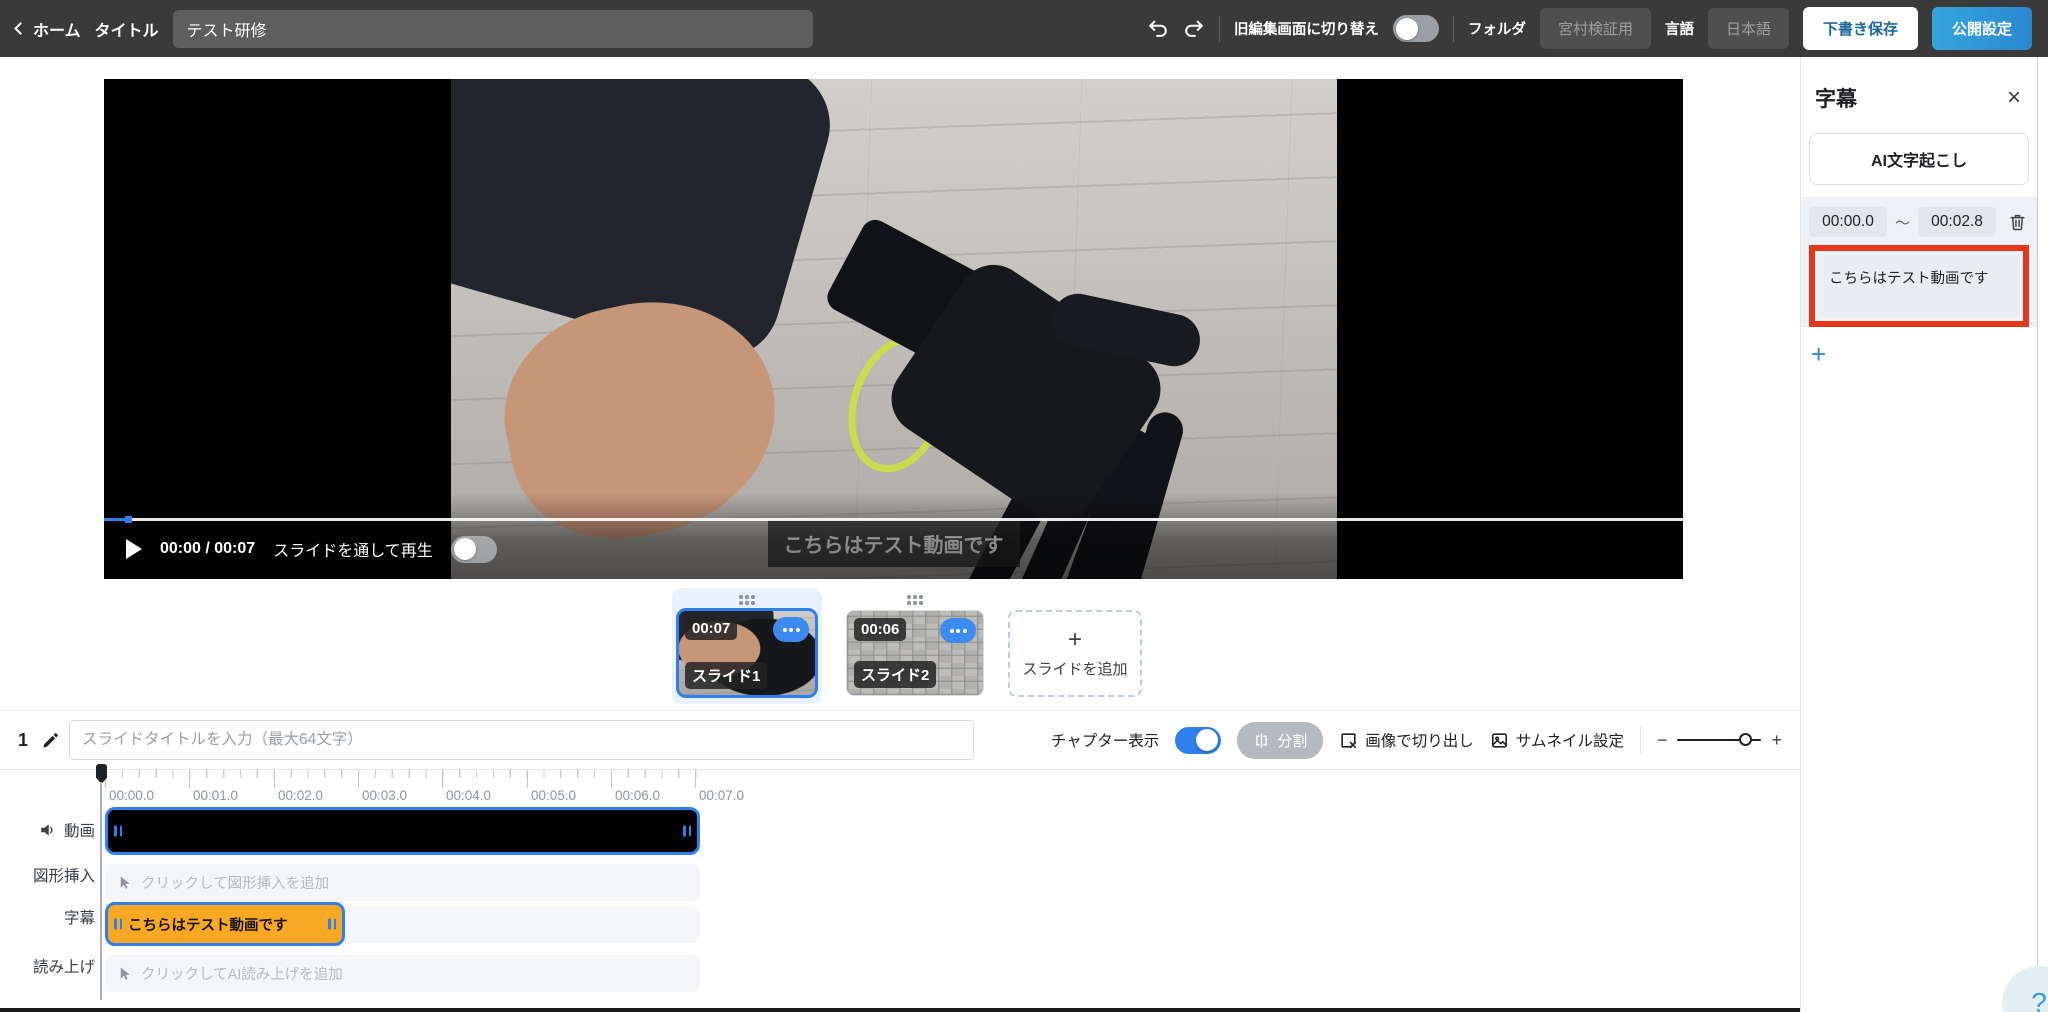 The image size is (2048, 1012). Describe the element at coordinates (1280, 740) in the screenshot. I see `split-button: 分割` at that location.